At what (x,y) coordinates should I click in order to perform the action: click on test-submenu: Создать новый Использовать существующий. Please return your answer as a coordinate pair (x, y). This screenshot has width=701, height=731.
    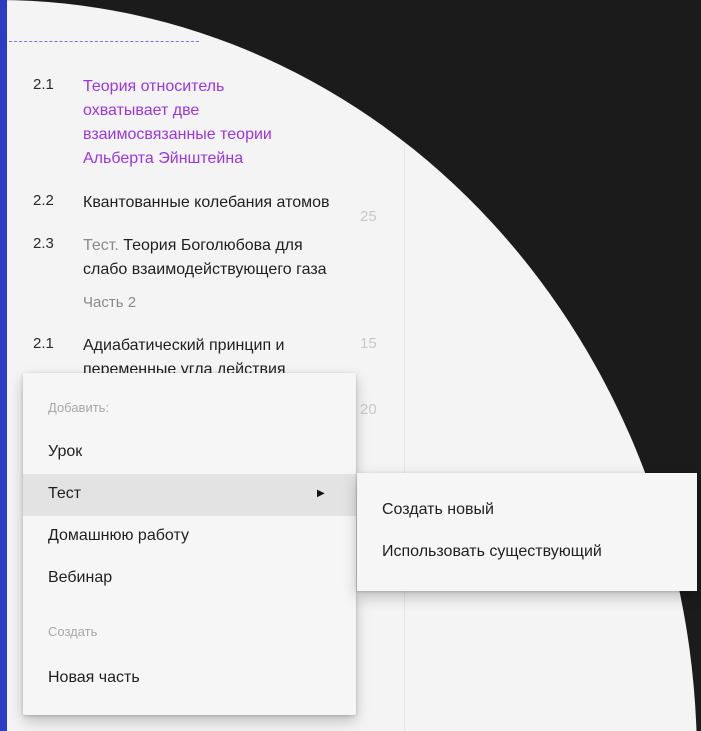
    Looking at the image, I should click on (527, 532).